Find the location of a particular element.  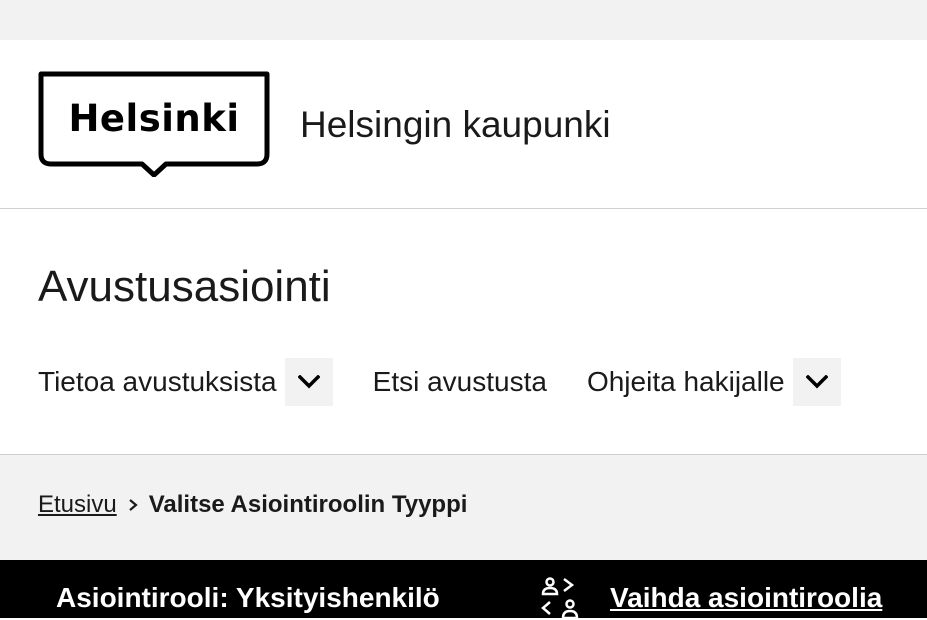

breadcrumb: Etusivu Valitse Asiointiroolin Tyyppi is located at coordinates (252, 505).